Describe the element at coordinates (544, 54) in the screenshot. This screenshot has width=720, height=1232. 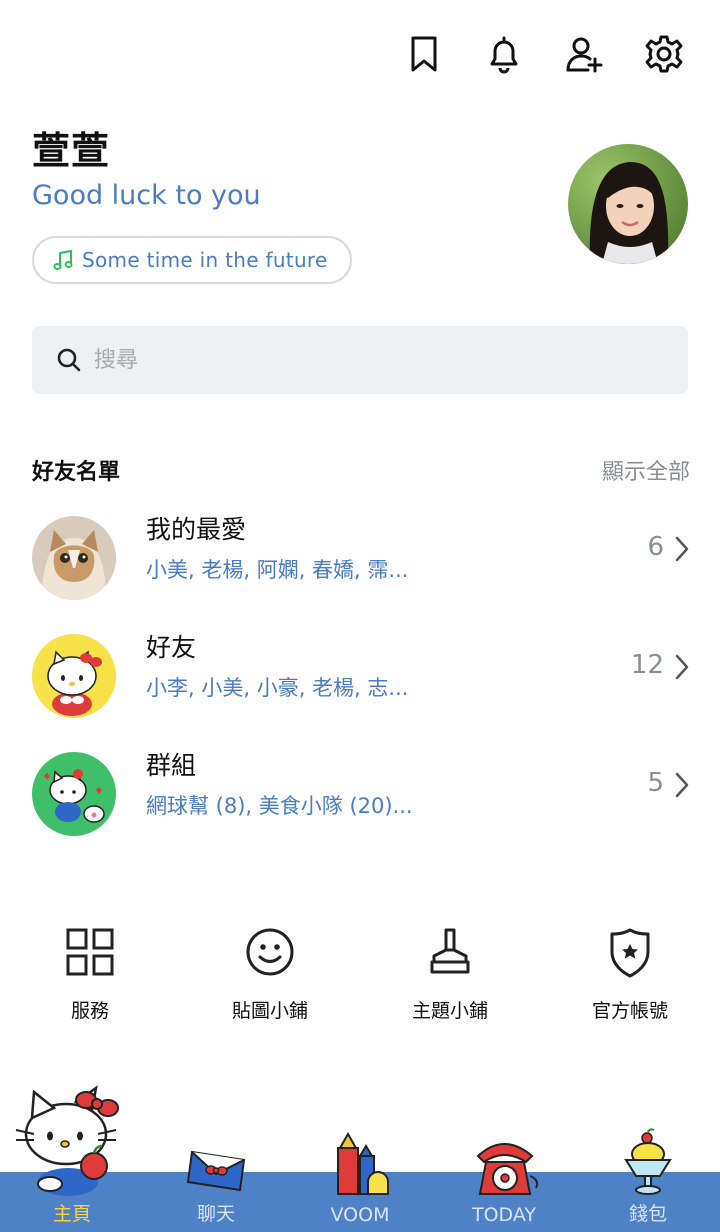
I see `top-toolbar` at that location.